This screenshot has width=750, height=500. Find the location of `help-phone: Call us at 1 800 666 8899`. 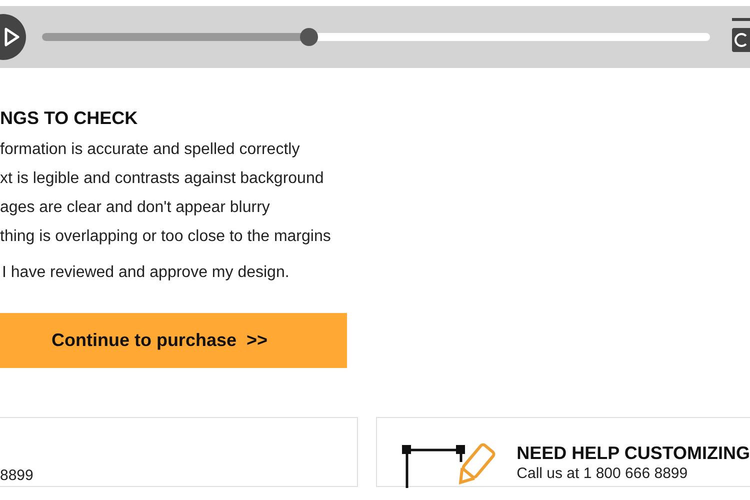

help-phone: Call us at 1 800 666 8899 is located at coordinates (602, 474).